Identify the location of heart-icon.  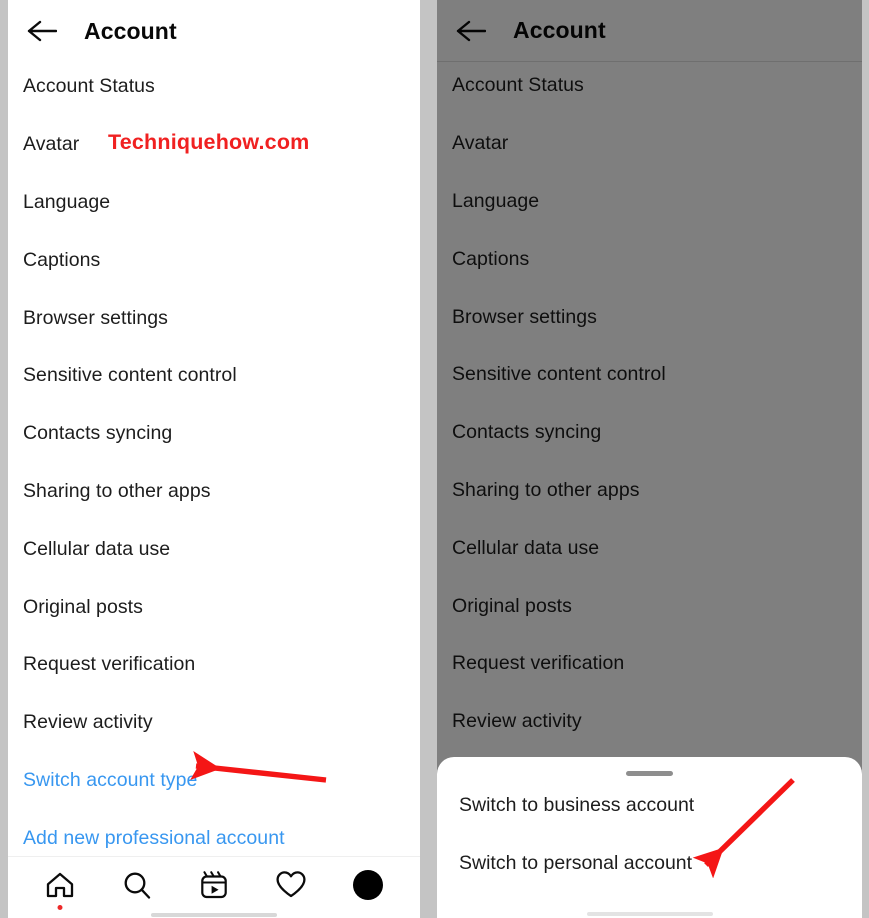
(291, 885).